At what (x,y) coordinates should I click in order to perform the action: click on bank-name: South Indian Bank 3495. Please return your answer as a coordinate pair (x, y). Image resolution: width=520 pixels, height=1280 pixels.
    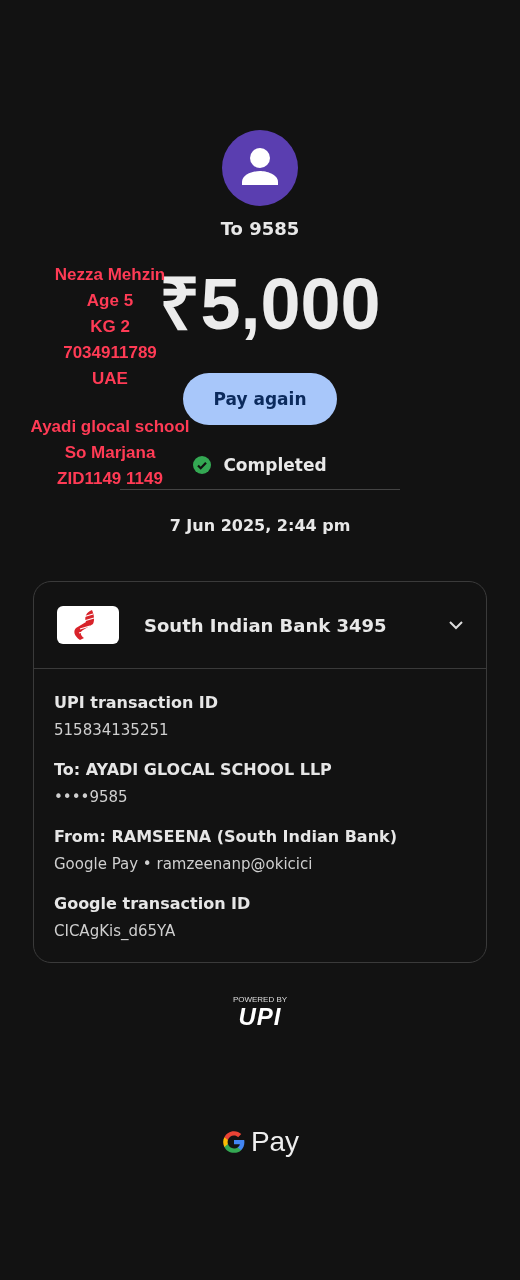
    Looking at the image, I should click on (266, 625).